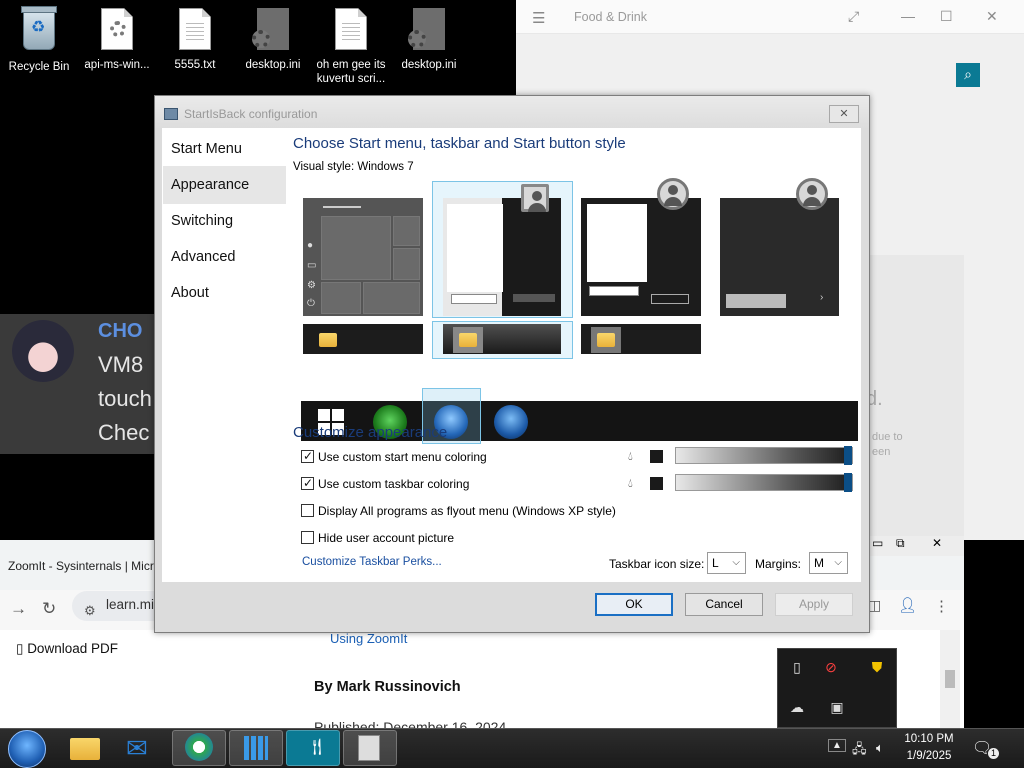  Describe the element at coordinates (724, 604) in the screenshot. I see `cancel-button: Cancel` at that location.